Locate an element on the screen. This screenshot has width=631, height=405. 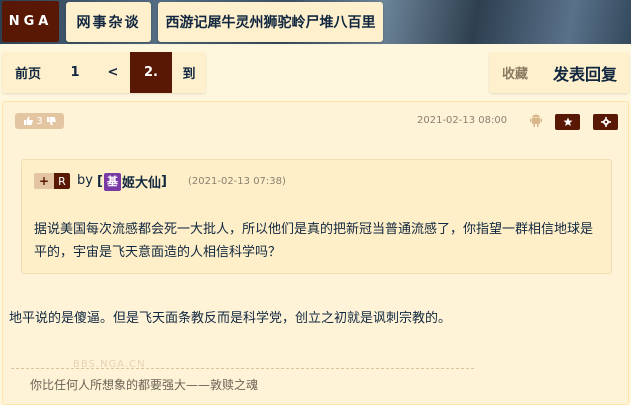
post-settings-button is located at coordinates (605, 122).